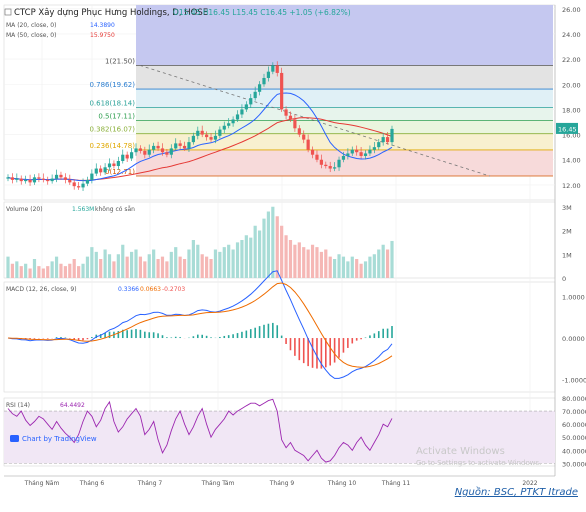 This screenshot has width=586, height=512. Describe the element at coordinates (116, 117) in the screenshot. I see `fib-level-label: 0.5(17.11)` at that location.